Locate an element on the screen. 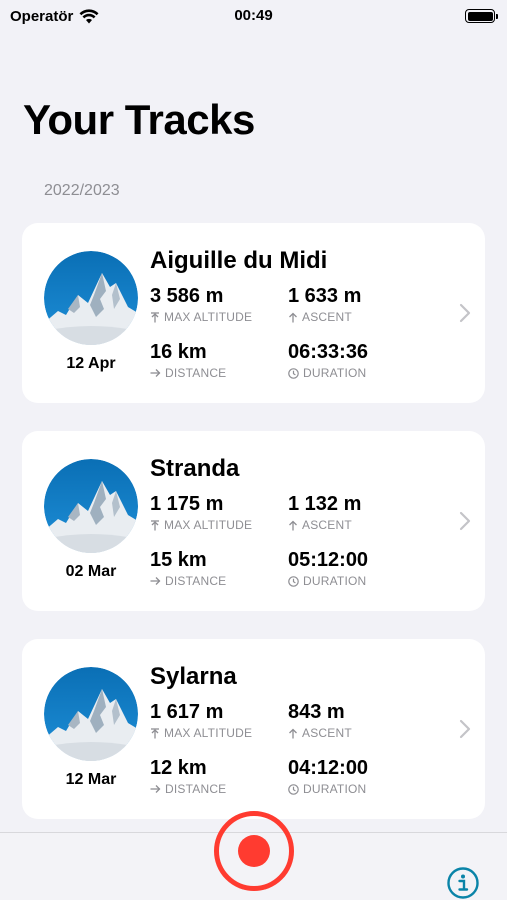 This screenshot has width=507, height=900. stat-ascent: 843 m ASCENT is located at coordinates (320, 720).